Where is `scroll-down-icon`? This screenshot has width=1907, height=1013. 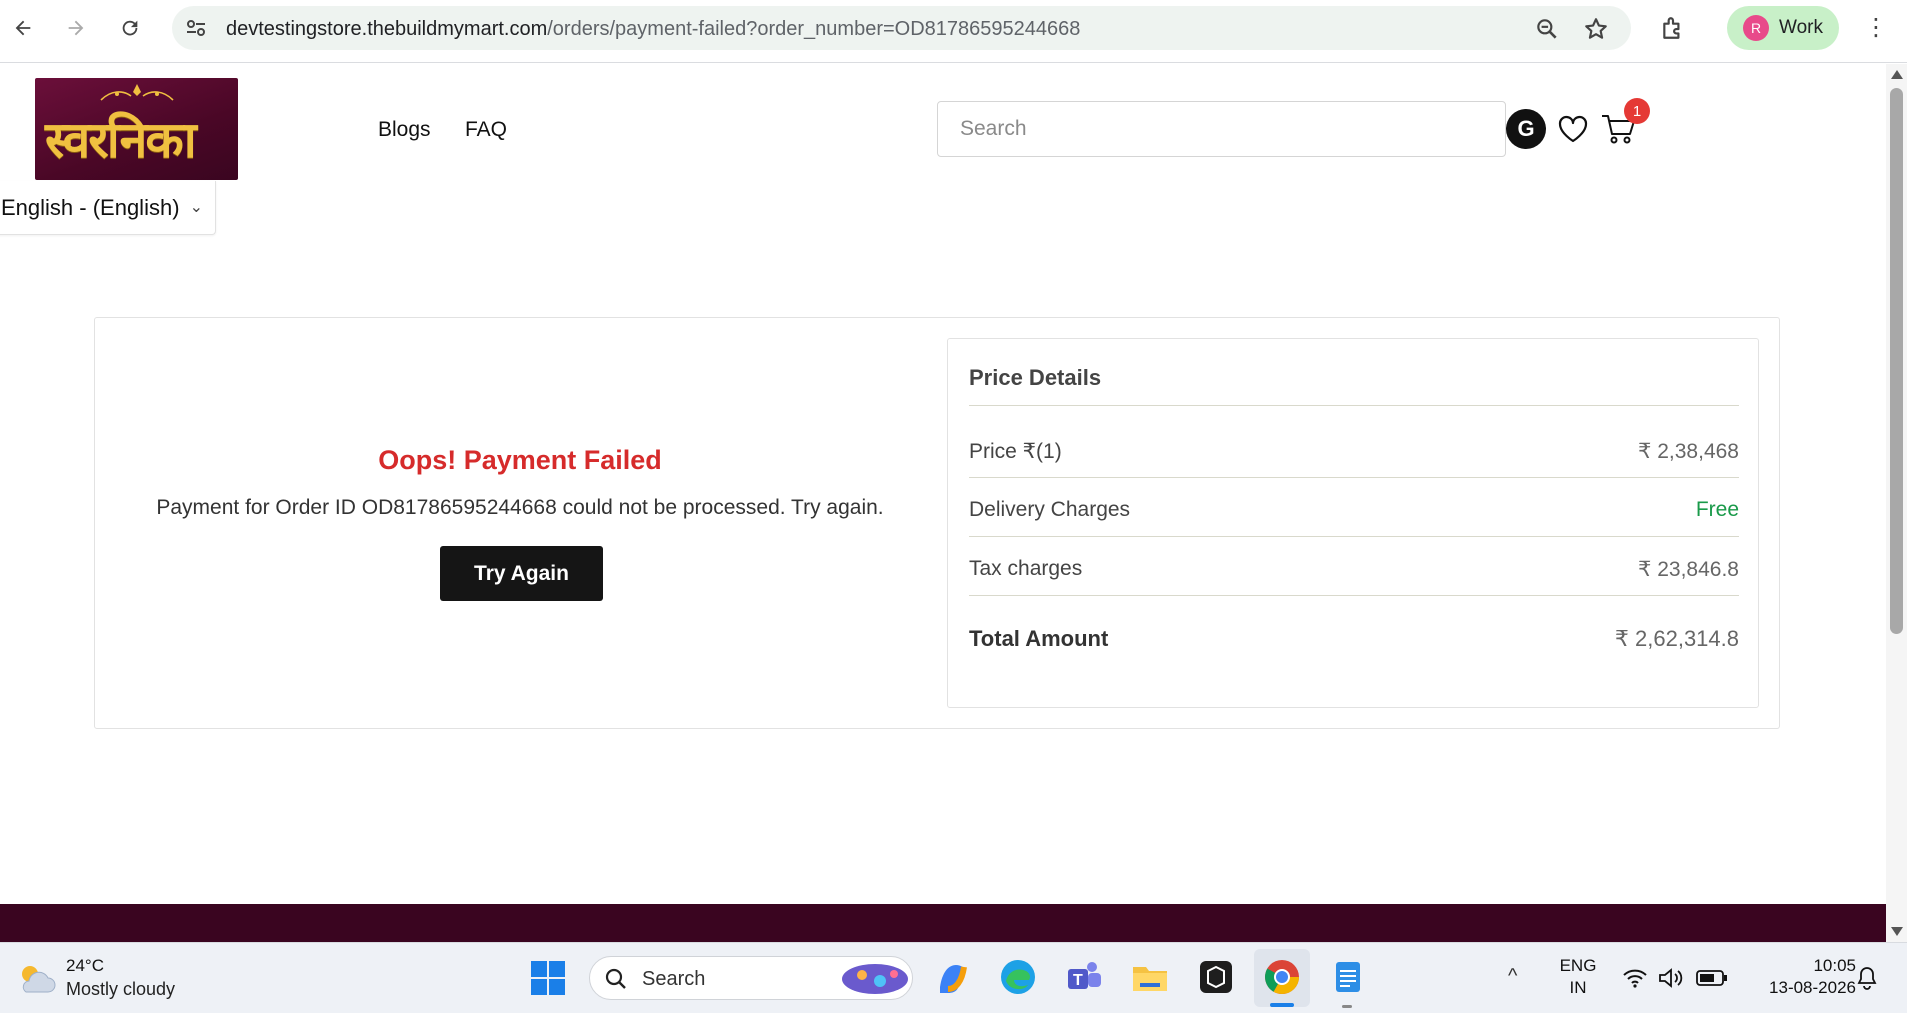 scroll-down-icon is located at coordinates (1897, 931).